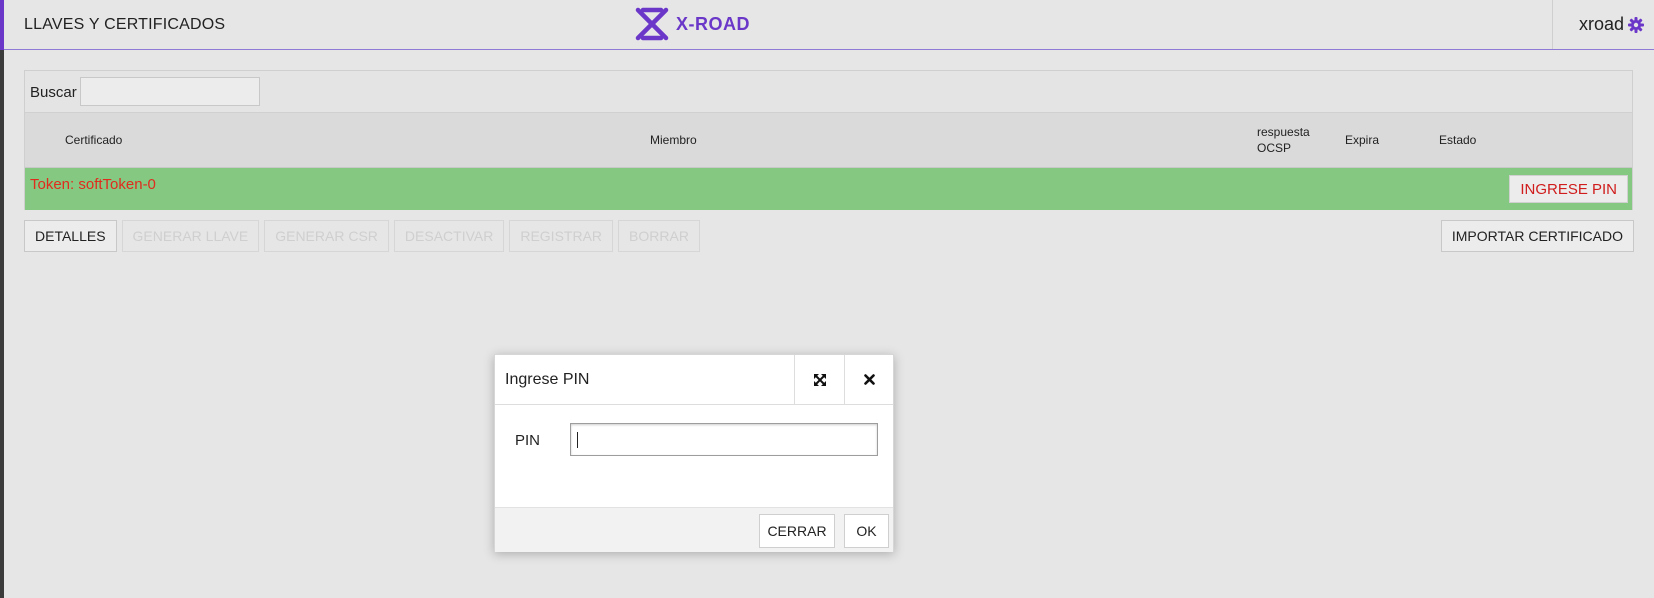 The height and width of the screenshot is (598, 1654). What do you see at coordinates (828, 92) in the screenshot?
I see `search-row: Buscar` at bounding box center [828, 92].